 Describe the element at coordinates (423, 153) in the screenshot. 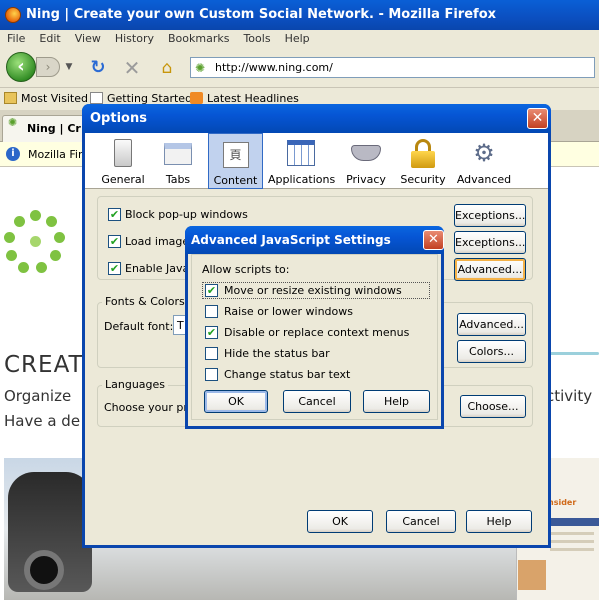

I see `padlock-icon` at that location.